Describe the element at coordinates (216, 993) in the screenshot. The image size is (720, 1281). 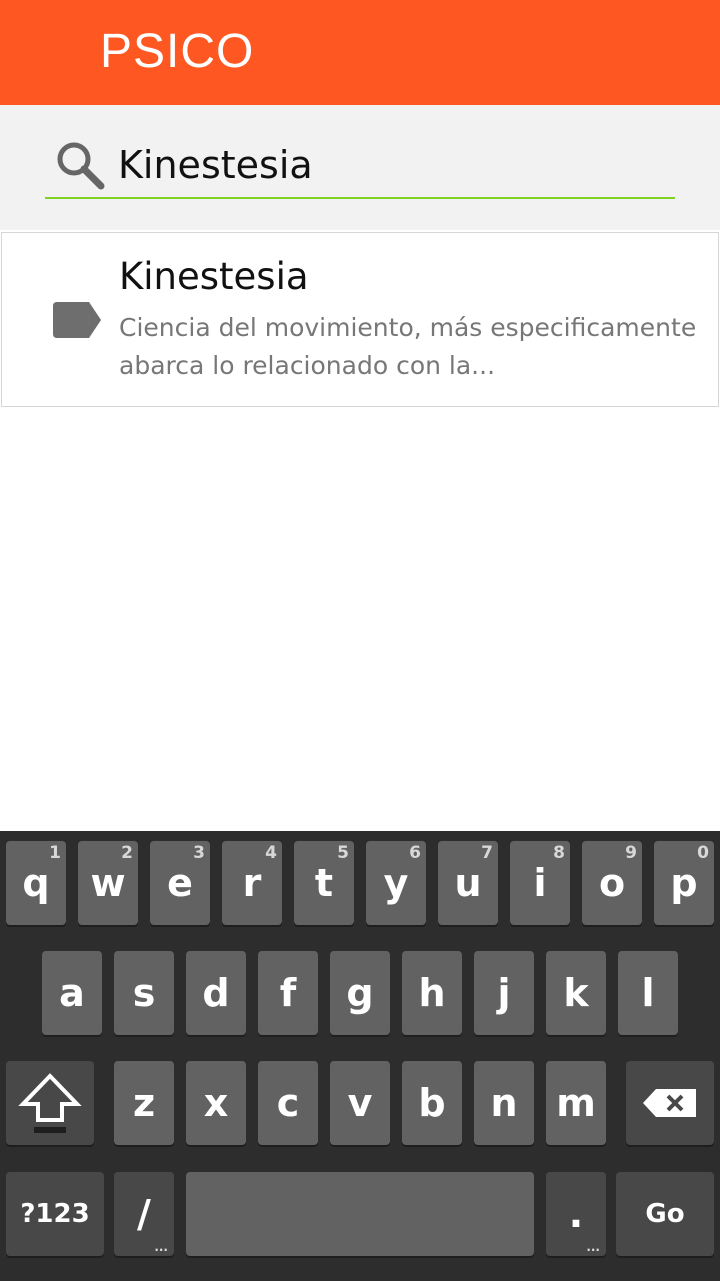
I see `key-d: d` at that location.